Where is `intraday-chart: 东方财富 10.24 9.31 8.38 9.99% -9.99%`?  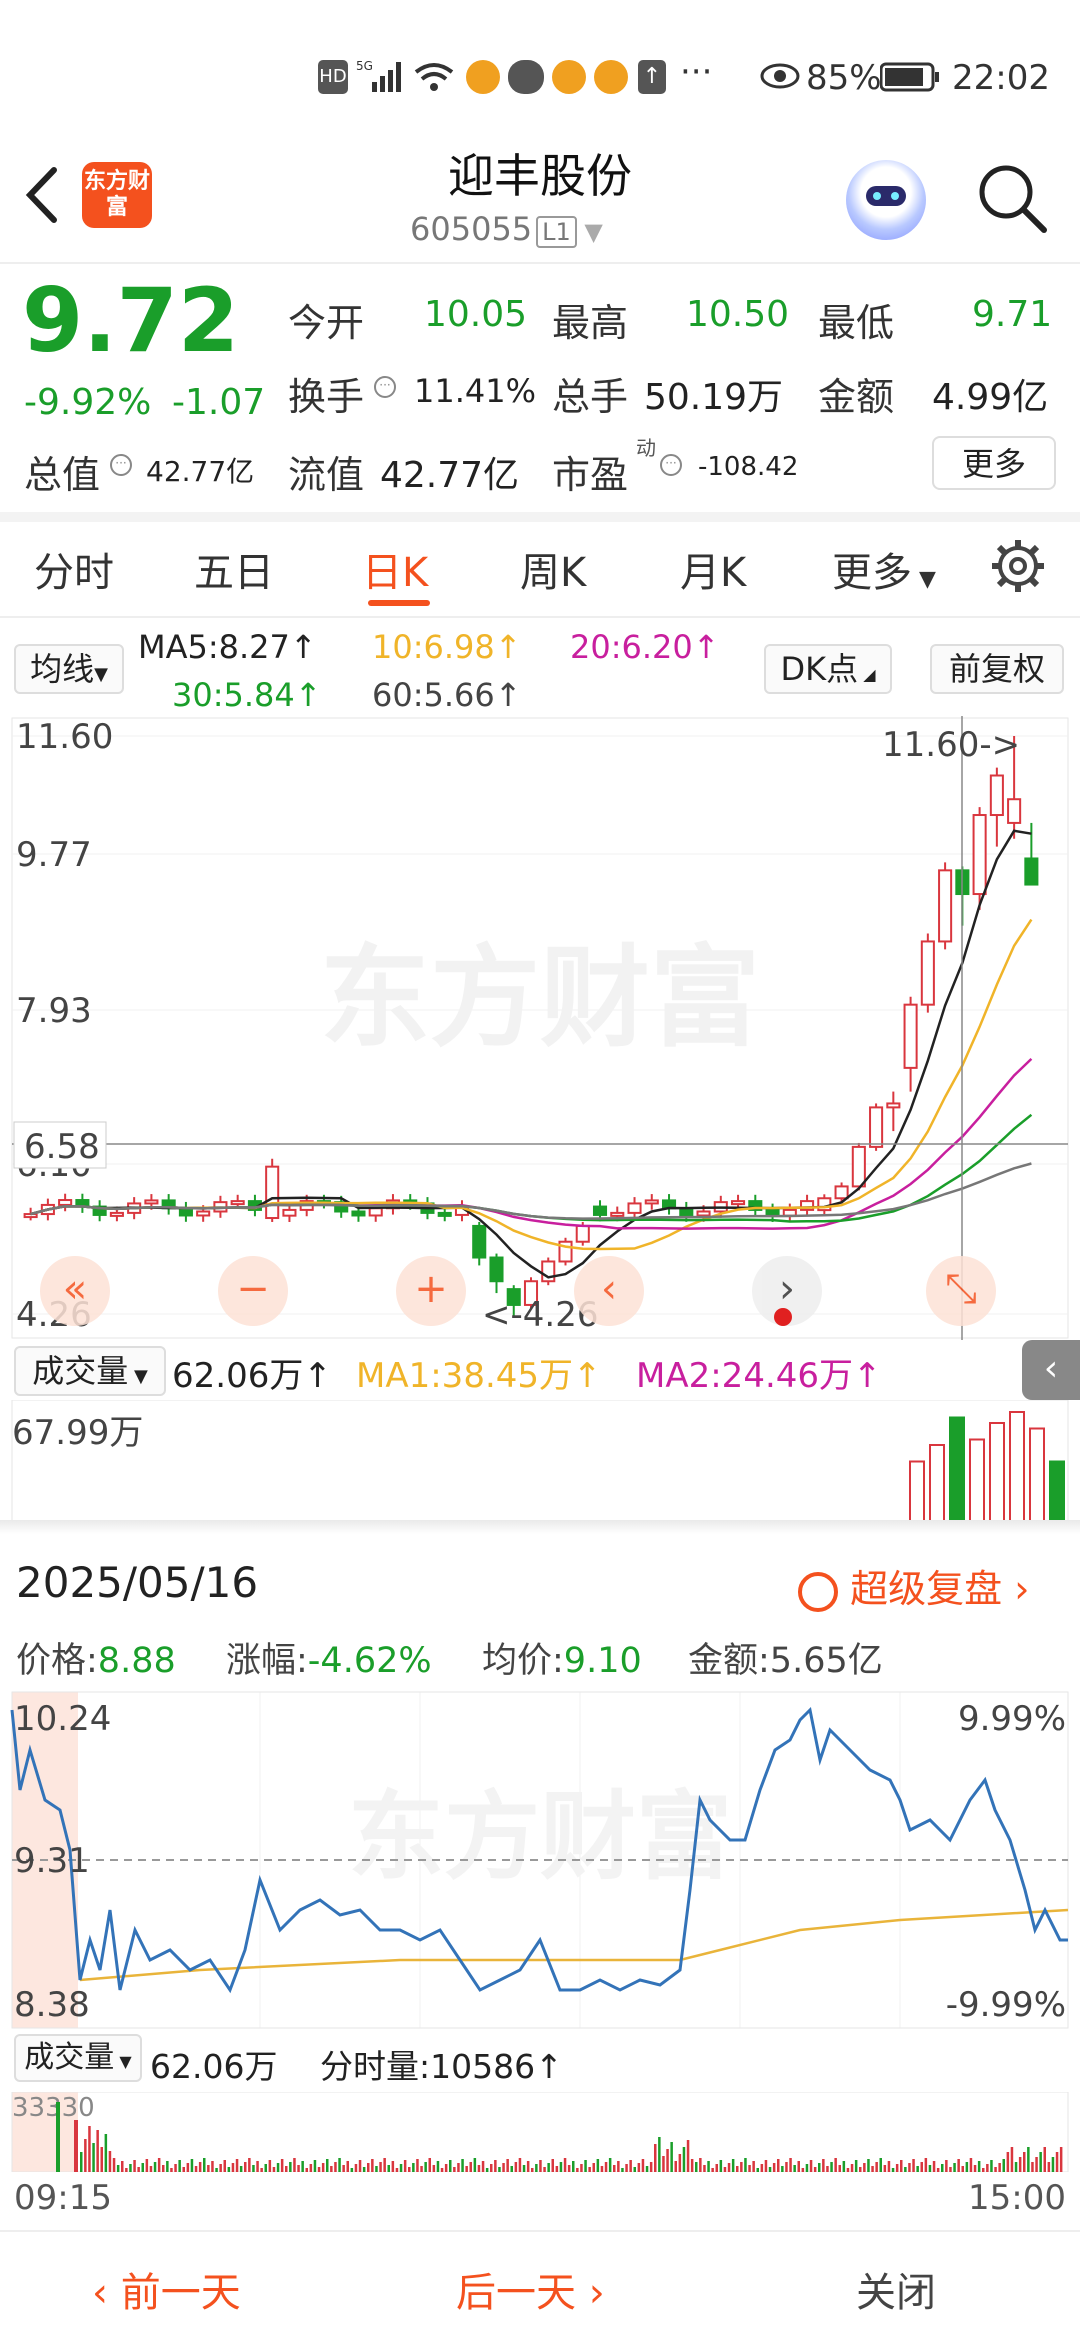 intraday-chart: 东方财富 10.24 9.31 8.38 9.99% -9.99% is located at coordinates (540, 1860).